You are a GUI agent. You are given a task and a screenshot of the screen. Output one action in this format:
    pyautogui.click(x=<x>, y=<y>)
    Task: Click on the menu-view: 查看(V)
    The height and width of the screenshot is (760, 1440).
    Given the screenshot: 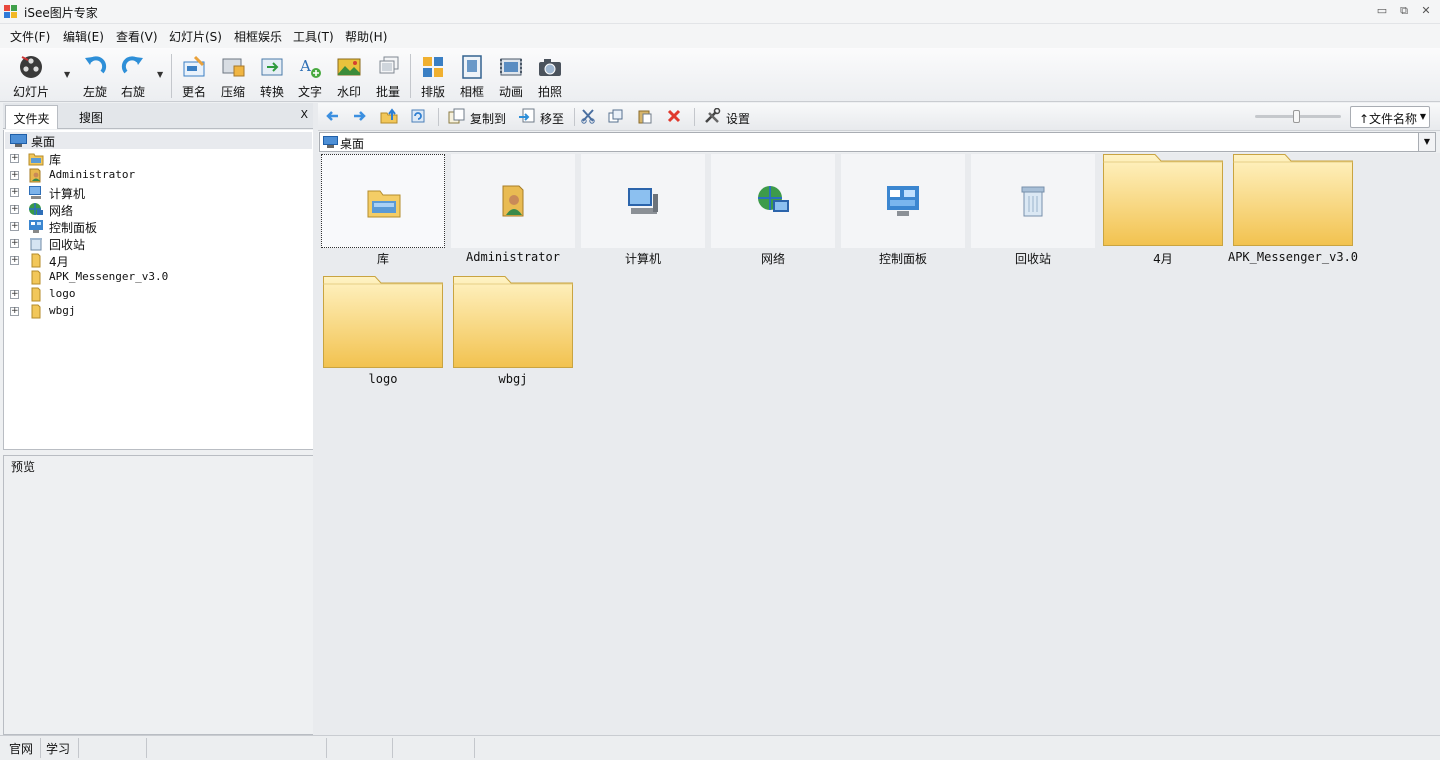 What is the action you would take?
    pyautogui.click(x=137, y=36)
    